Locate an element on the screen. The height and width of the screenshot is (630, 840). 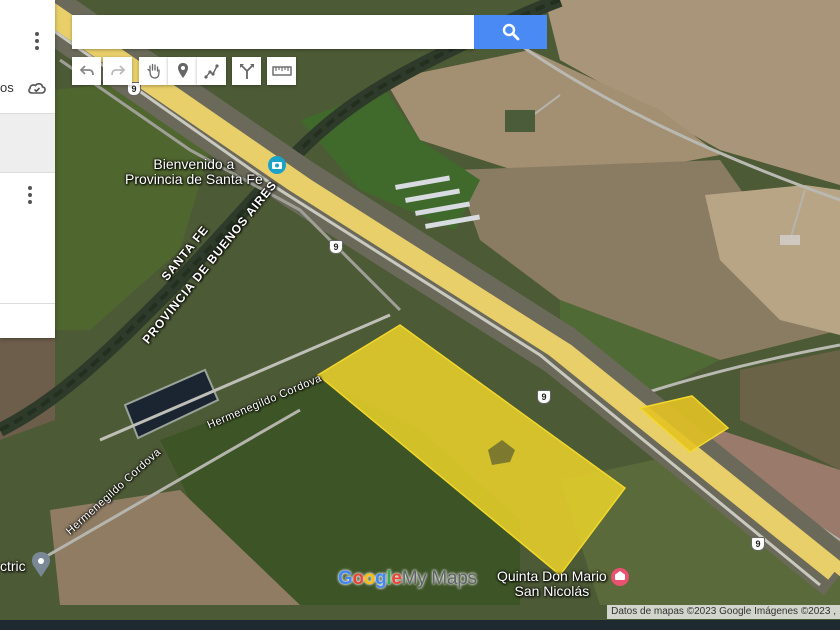
redo-icon is located at coordinates (117, 70).